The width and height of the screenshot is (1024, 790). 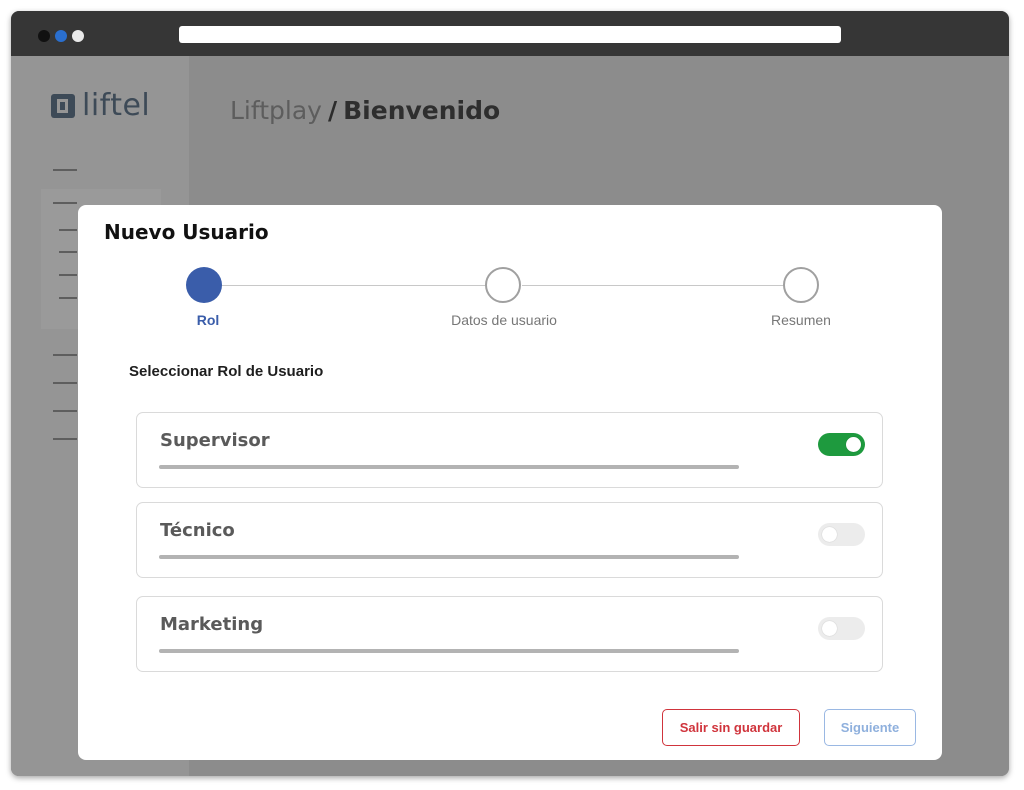 I want to click on role-name: Técnico, so click(x=197, y=530).